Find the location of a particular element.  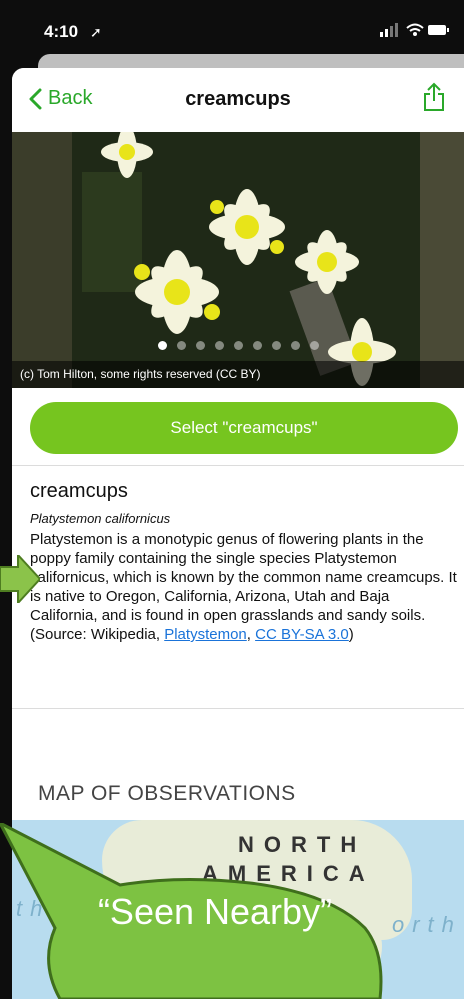

map-section-title: MAP OF OBSERVATIONS is located at coordinates (167, 793).